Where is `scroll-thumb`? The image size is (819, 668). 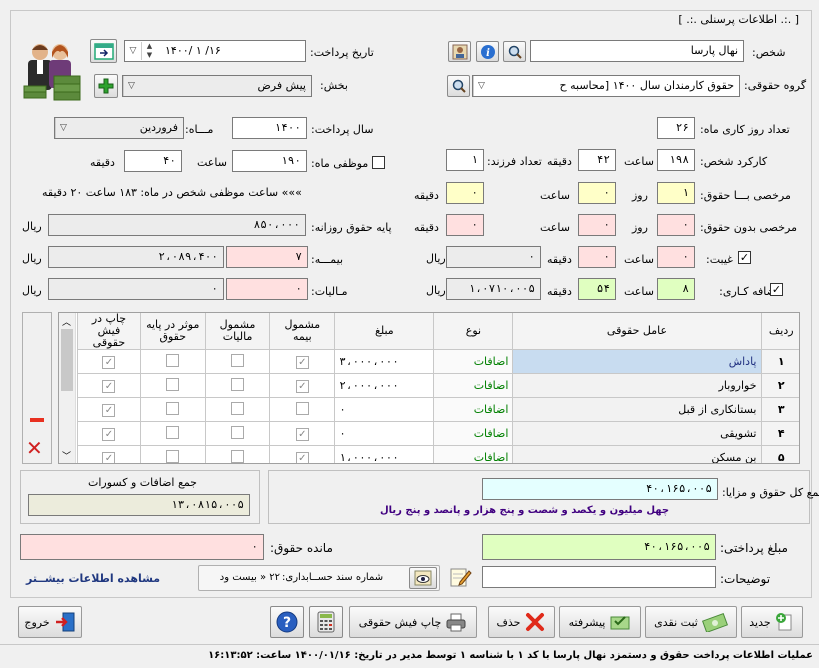 scroll-thumb is located at coordinates (67, 360).